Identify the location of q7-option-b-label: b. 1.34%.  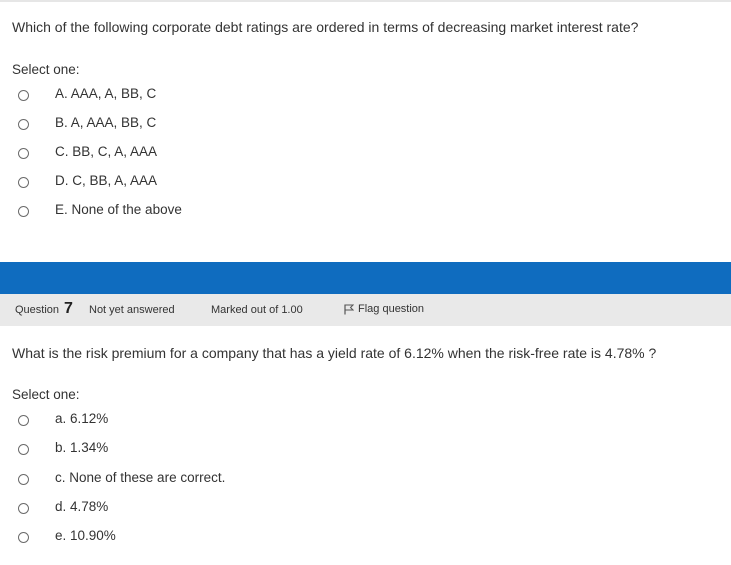
(81, 447).